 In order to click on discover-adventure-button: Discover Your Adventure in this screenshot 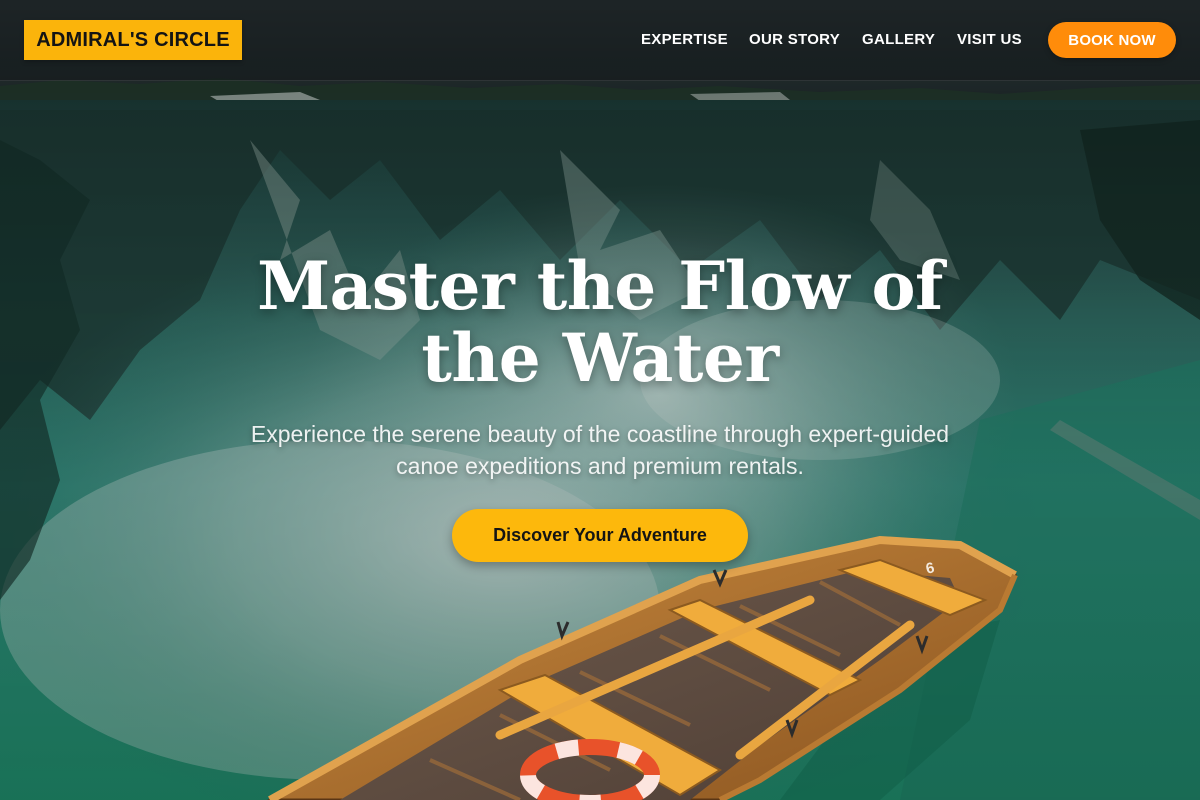, I will do `click(600, 535)`.